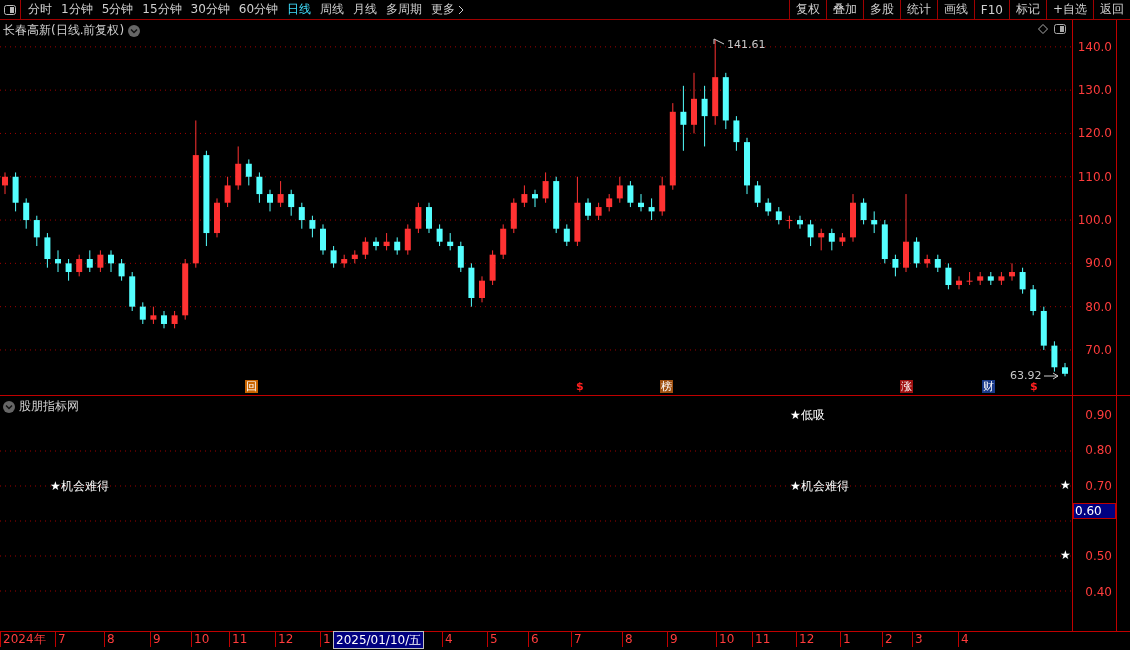 The width and height of the screenshot is (1130, 650). I want to click on event-marker: 财, so click(988, 386).